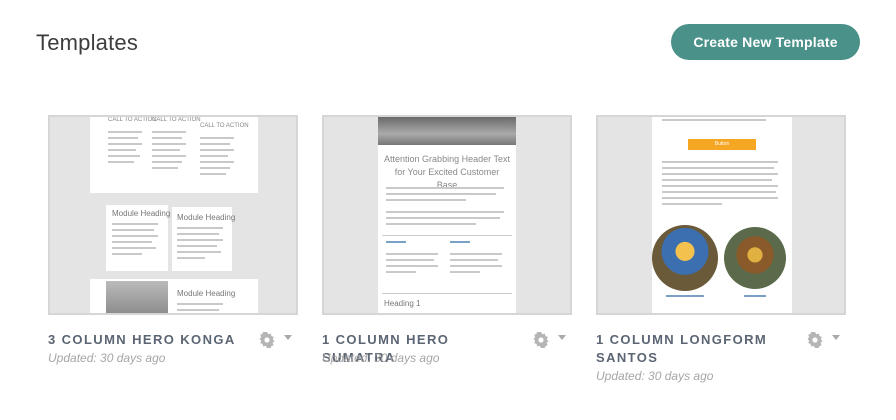 This screenshot has height=420, width=896. Describe the element at coordinates (721, 215) in the screenshot. I see `template-thumbnail: Button` at that location.